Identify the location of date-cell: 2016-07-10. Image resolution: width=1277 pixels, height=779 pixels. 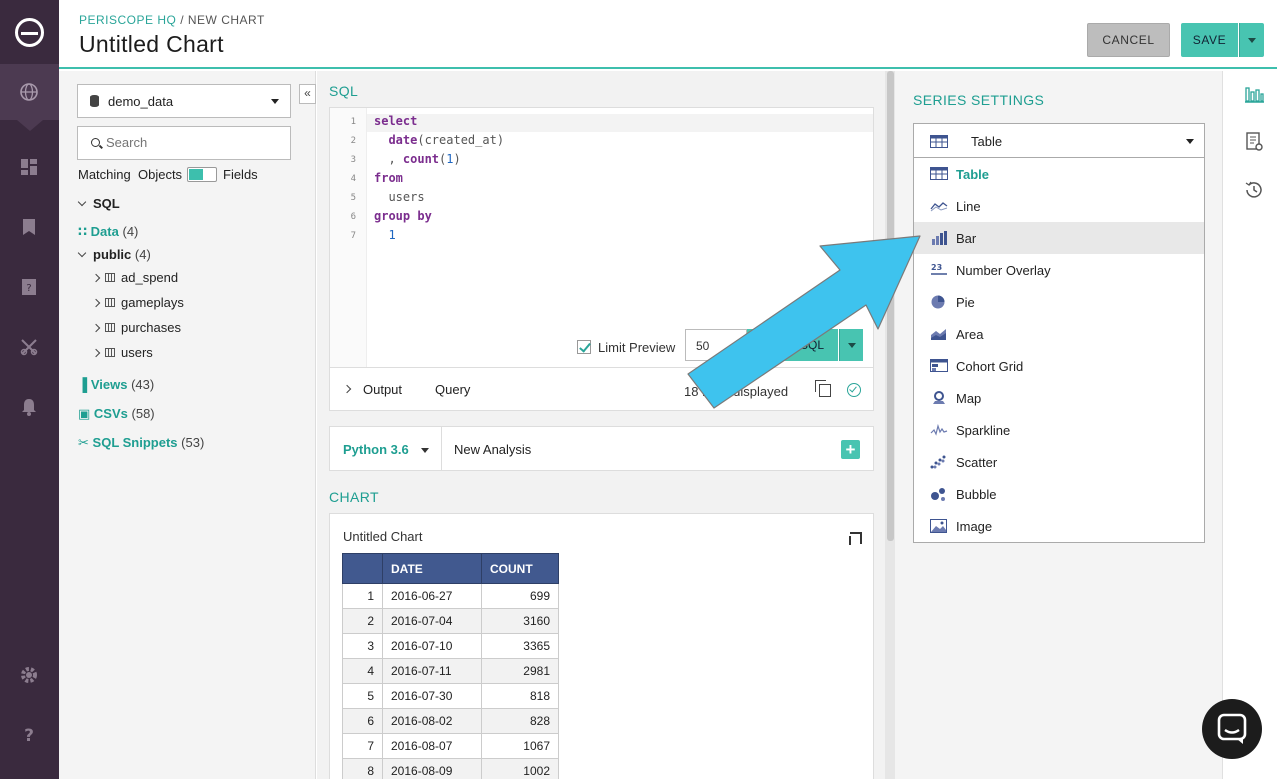
(432, 646).